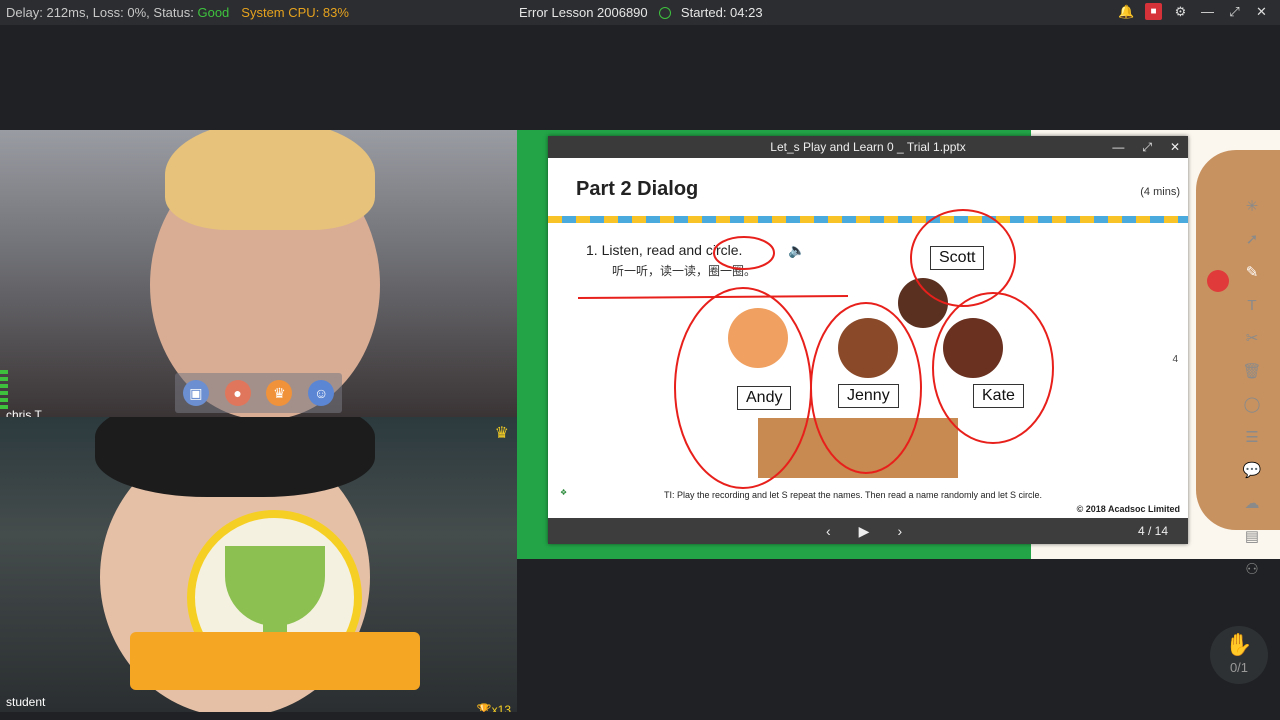 The image size is (1280, 720). I want to click on text-icon: T, so click(1252, 306).